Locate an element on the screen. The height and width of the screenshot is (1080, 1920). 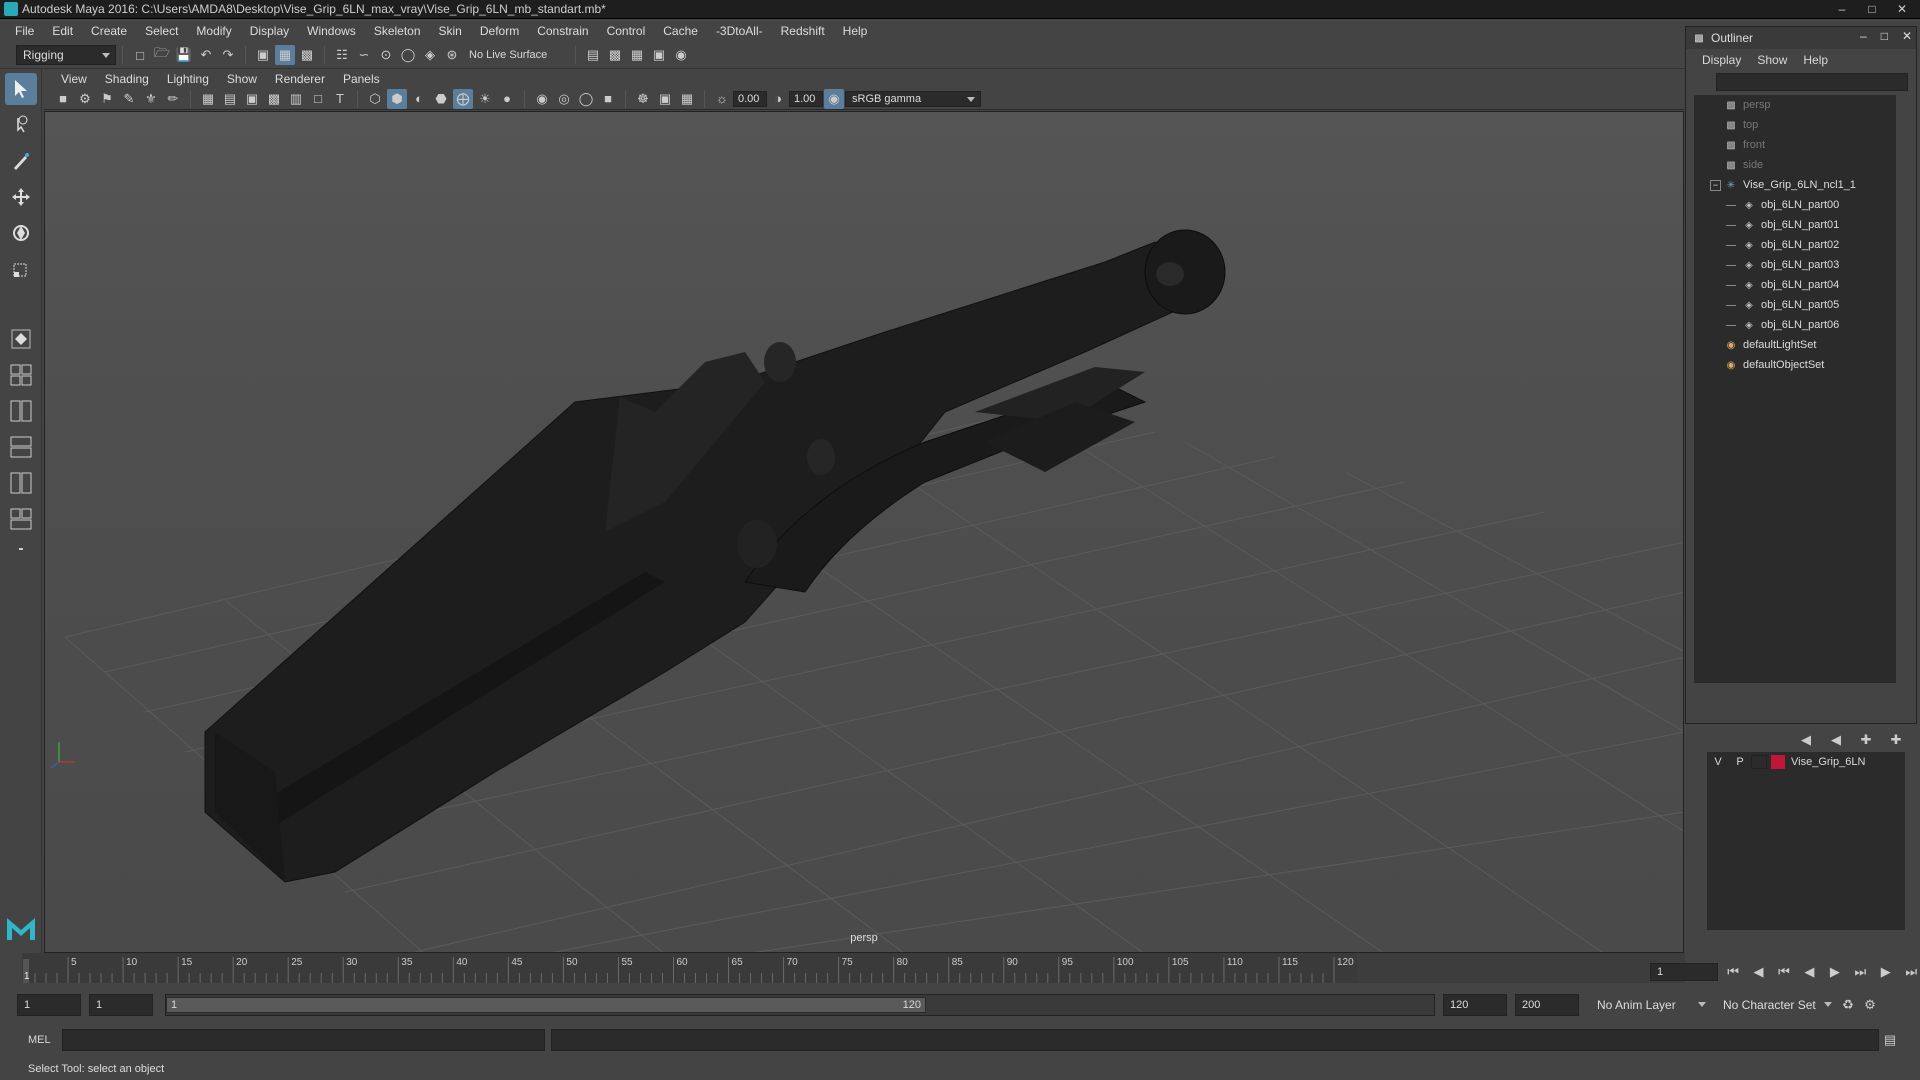
snap-grid-icon: ☷ is located at coordinates (342, 55).